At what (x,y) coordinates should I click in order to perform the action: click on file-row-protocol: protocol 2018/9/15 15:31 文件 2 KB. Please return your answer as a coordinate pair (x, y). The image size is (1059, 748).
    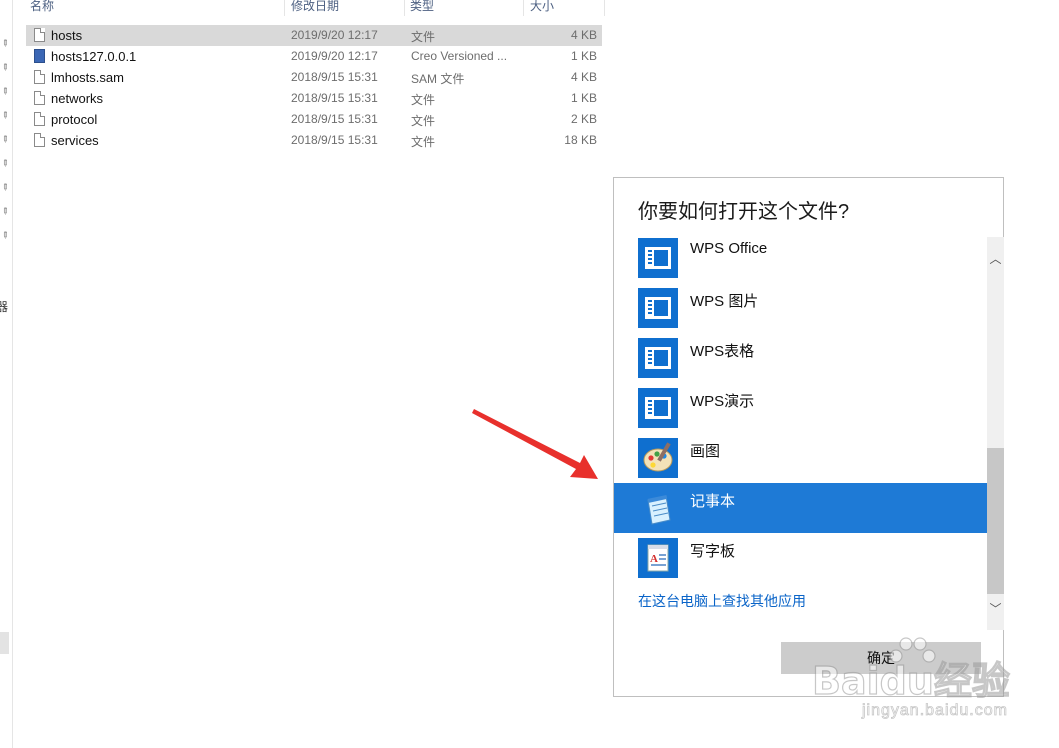
    Looking at the image, I should click on (314, 119).